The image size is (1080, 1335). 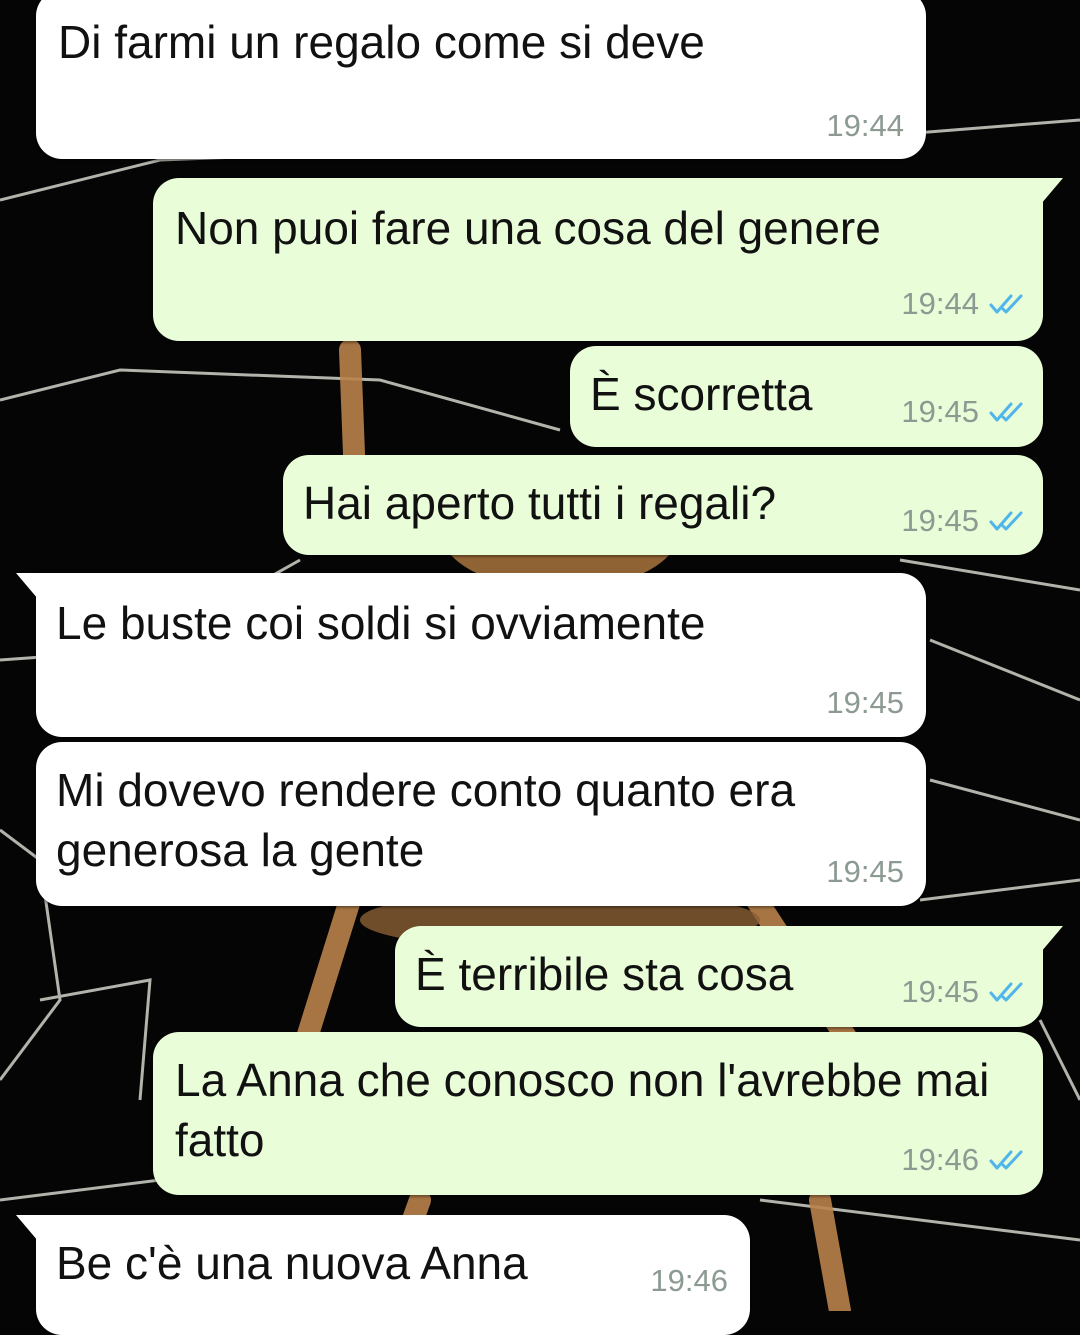 What do you see at coordinates (381, 623) in the screenshot?
I see `message-text: Le buste coi soldi si ovviamente` at bounding box center [381, 623].